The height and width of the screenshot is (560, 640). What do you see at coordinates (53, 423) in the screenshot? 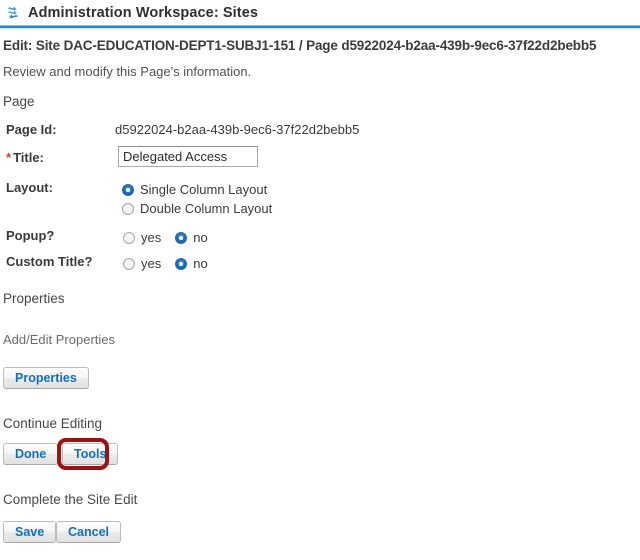
I see `section-heading-continue-editing: Continue Editing` at bounding box center [53, 423].